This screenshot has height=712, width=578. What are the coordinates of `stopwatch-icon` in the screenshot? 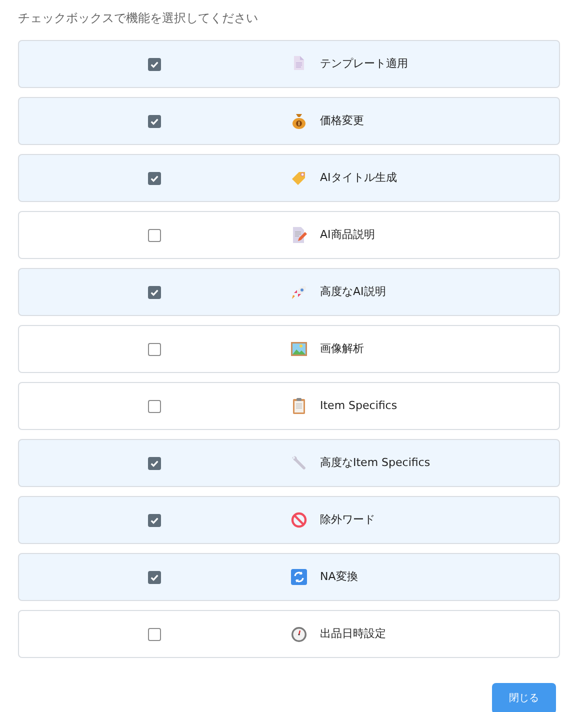 It's located at (299, 634).